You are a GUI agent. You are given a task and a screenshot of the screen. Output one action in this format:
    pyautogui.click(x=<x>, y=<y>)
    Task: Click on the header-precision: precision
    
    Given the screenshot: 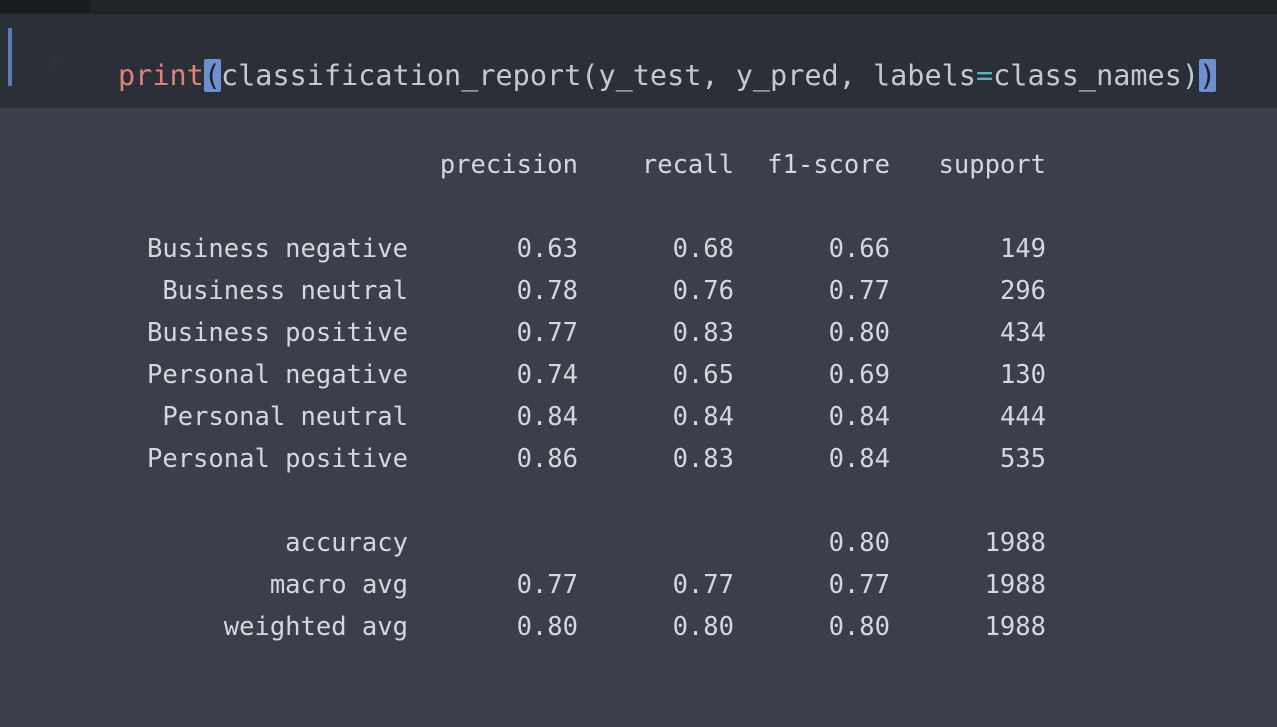 What is the action you would take?
    pyautogui.click(x=508, y=165)
    